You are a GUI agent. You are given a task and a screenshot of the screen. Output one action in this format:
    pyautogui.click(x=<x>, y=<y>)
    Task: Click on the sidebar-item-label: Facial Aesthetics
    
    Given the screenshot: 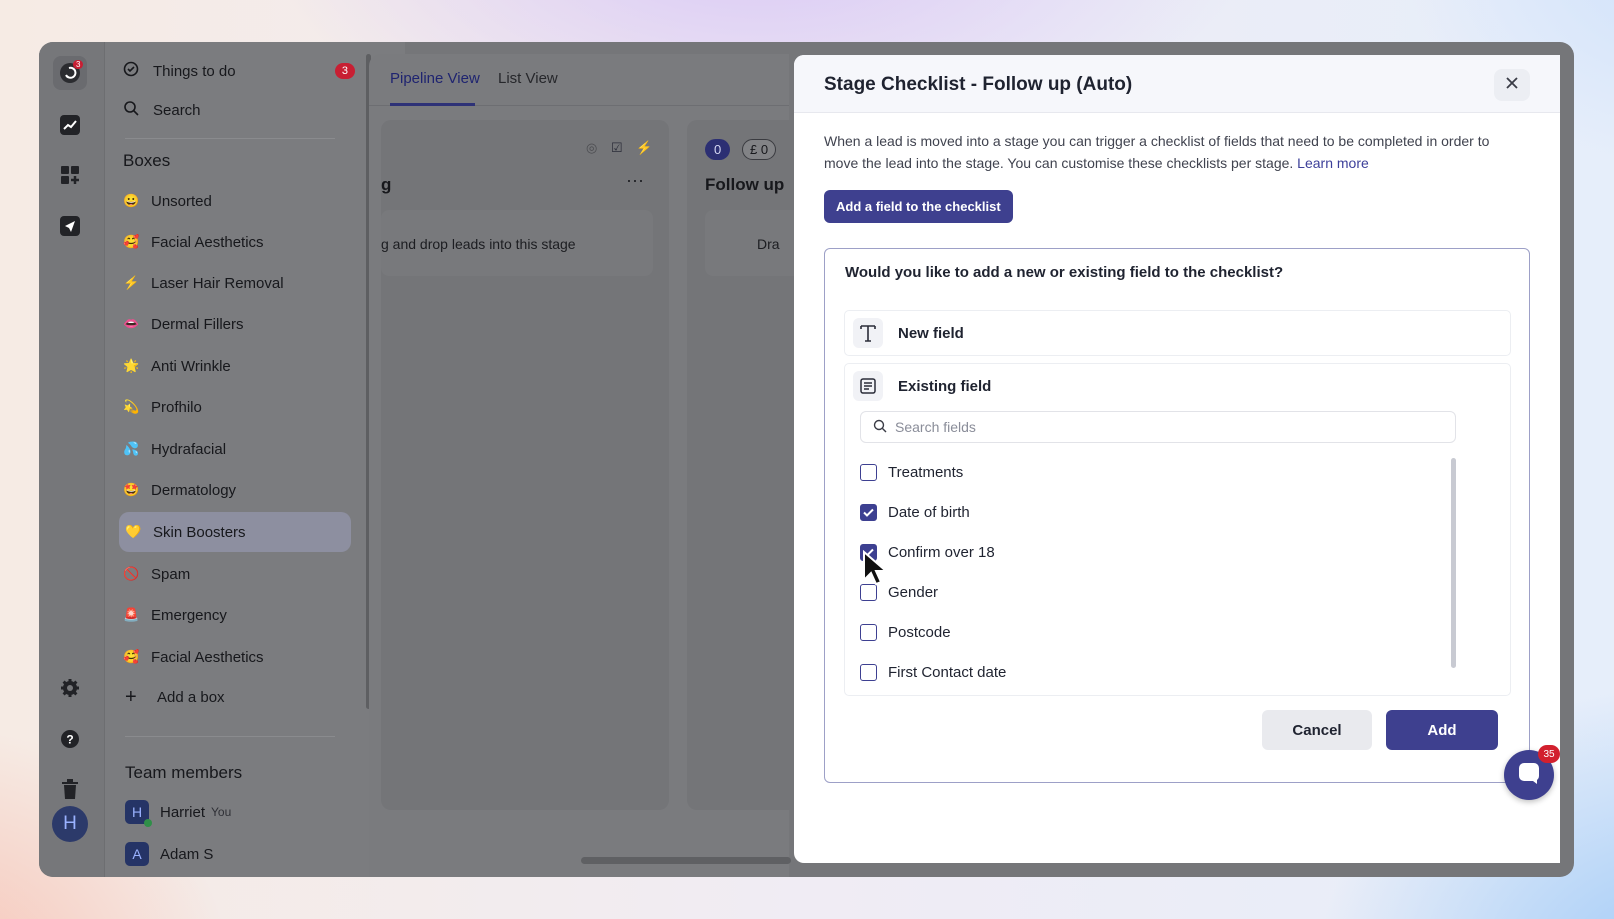 What is the action you would take?
    pyautogui.click(x=207, y=657)
    